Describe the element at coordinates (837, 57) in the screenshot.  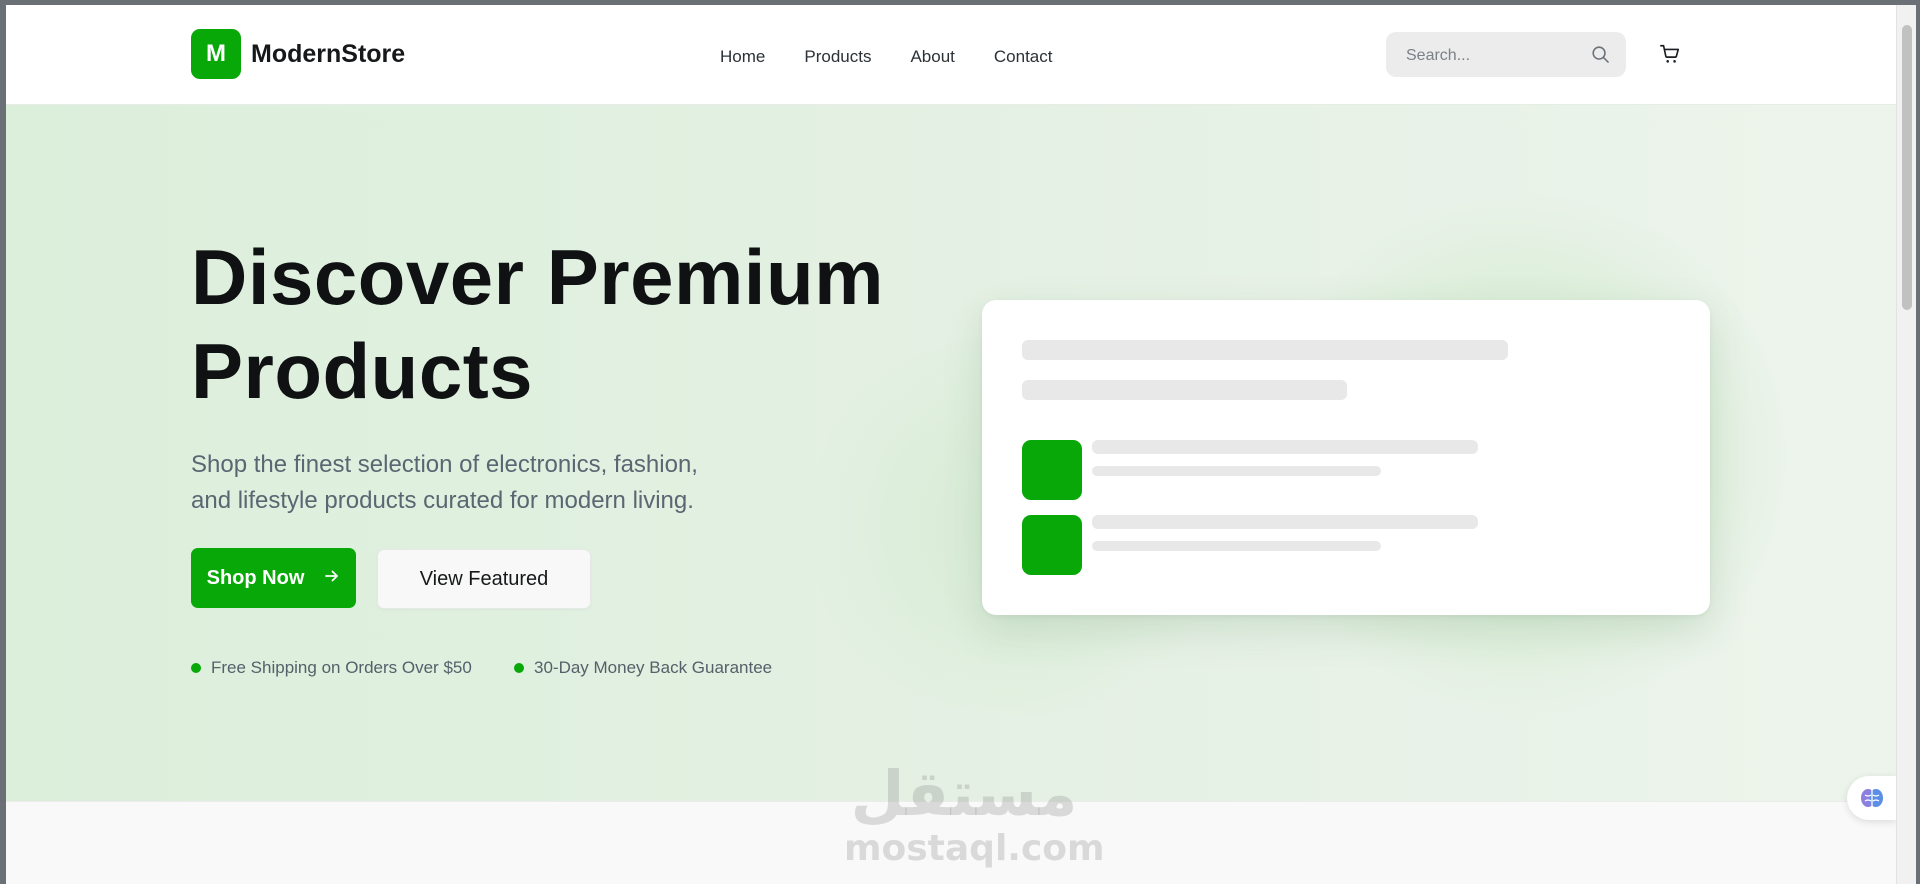
I see `nav-products: Products` at that location.